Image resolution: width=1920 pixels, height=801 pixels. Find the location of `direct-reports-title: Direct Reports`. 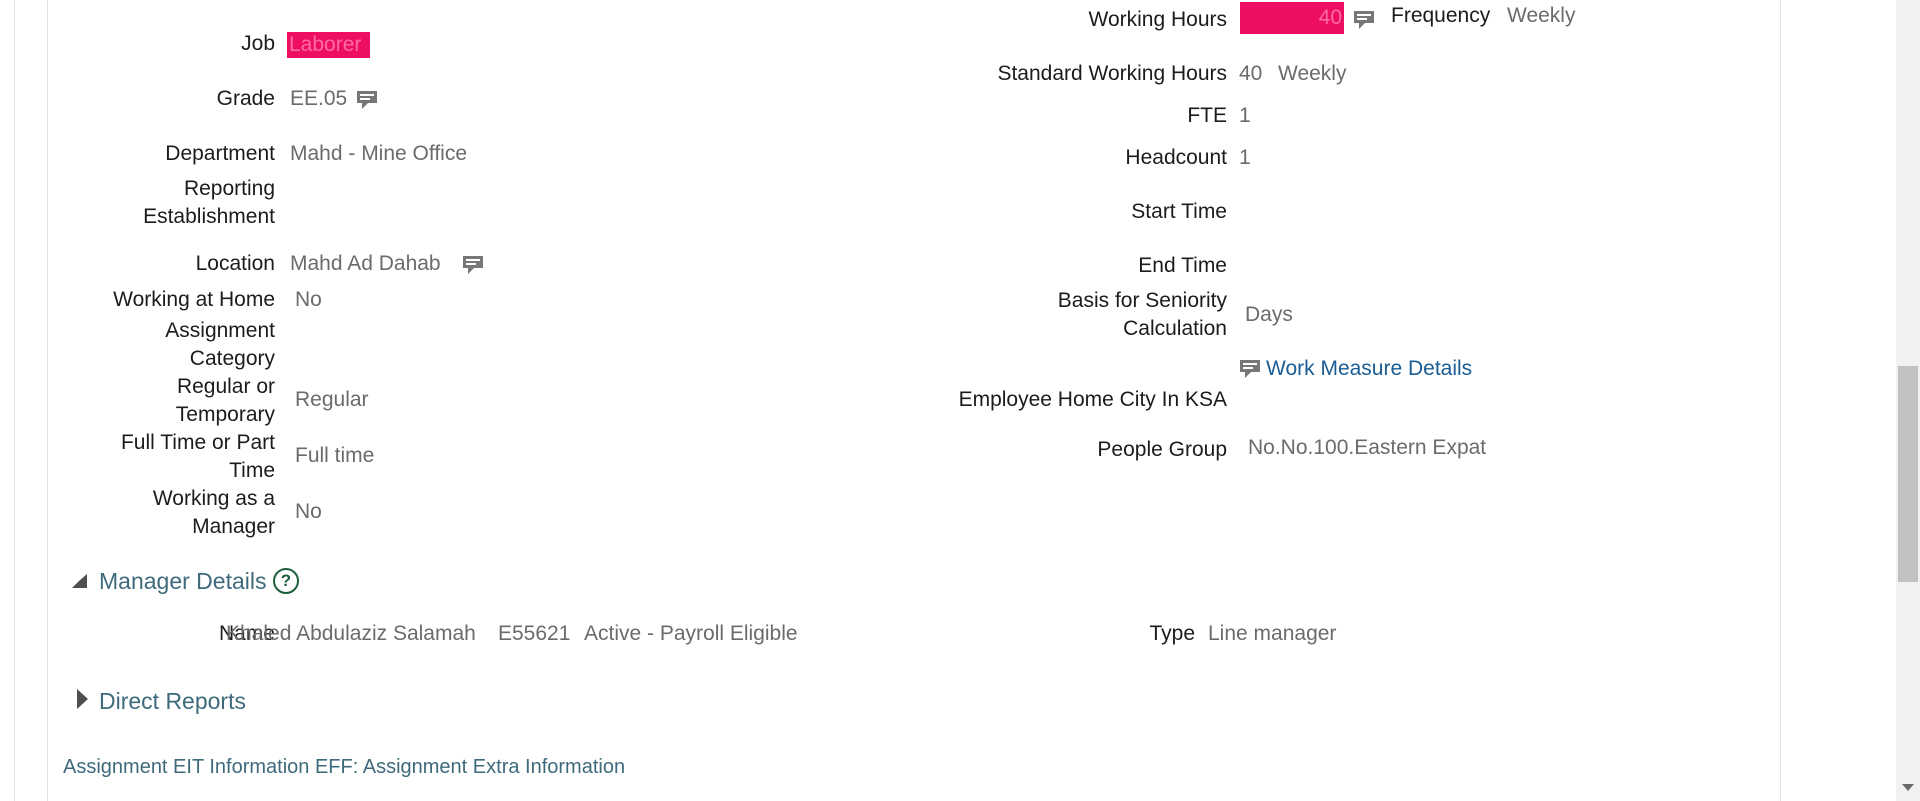

direct-reports-title: Direct Reports is located at coordinates (172, 701).